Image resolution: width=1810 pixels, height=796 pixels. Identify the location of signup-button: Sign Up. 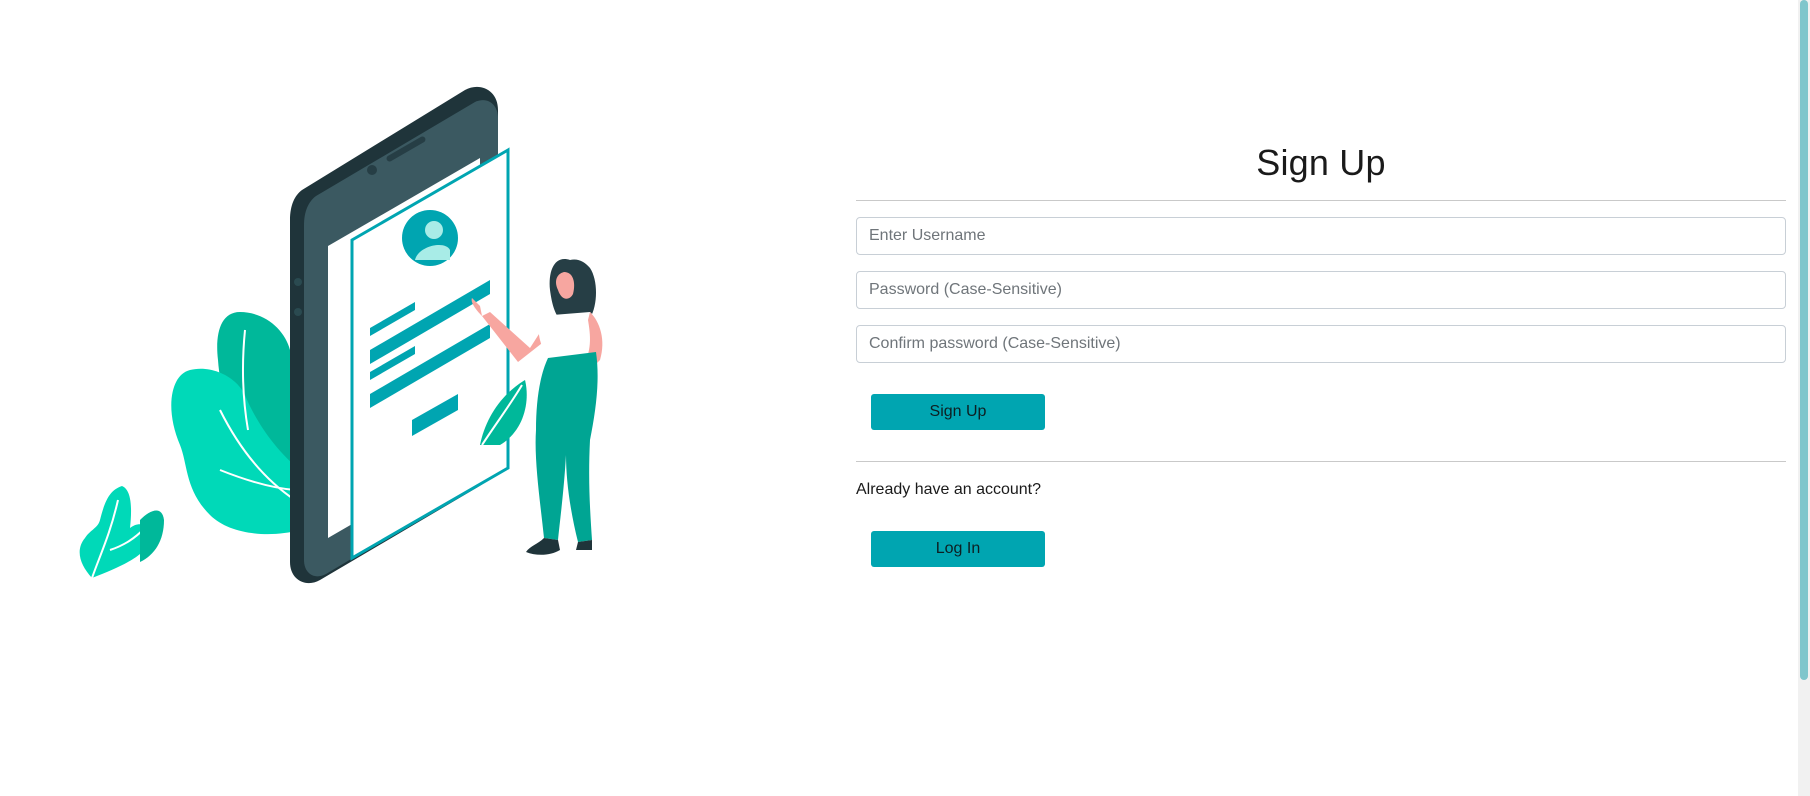
(958, 412).